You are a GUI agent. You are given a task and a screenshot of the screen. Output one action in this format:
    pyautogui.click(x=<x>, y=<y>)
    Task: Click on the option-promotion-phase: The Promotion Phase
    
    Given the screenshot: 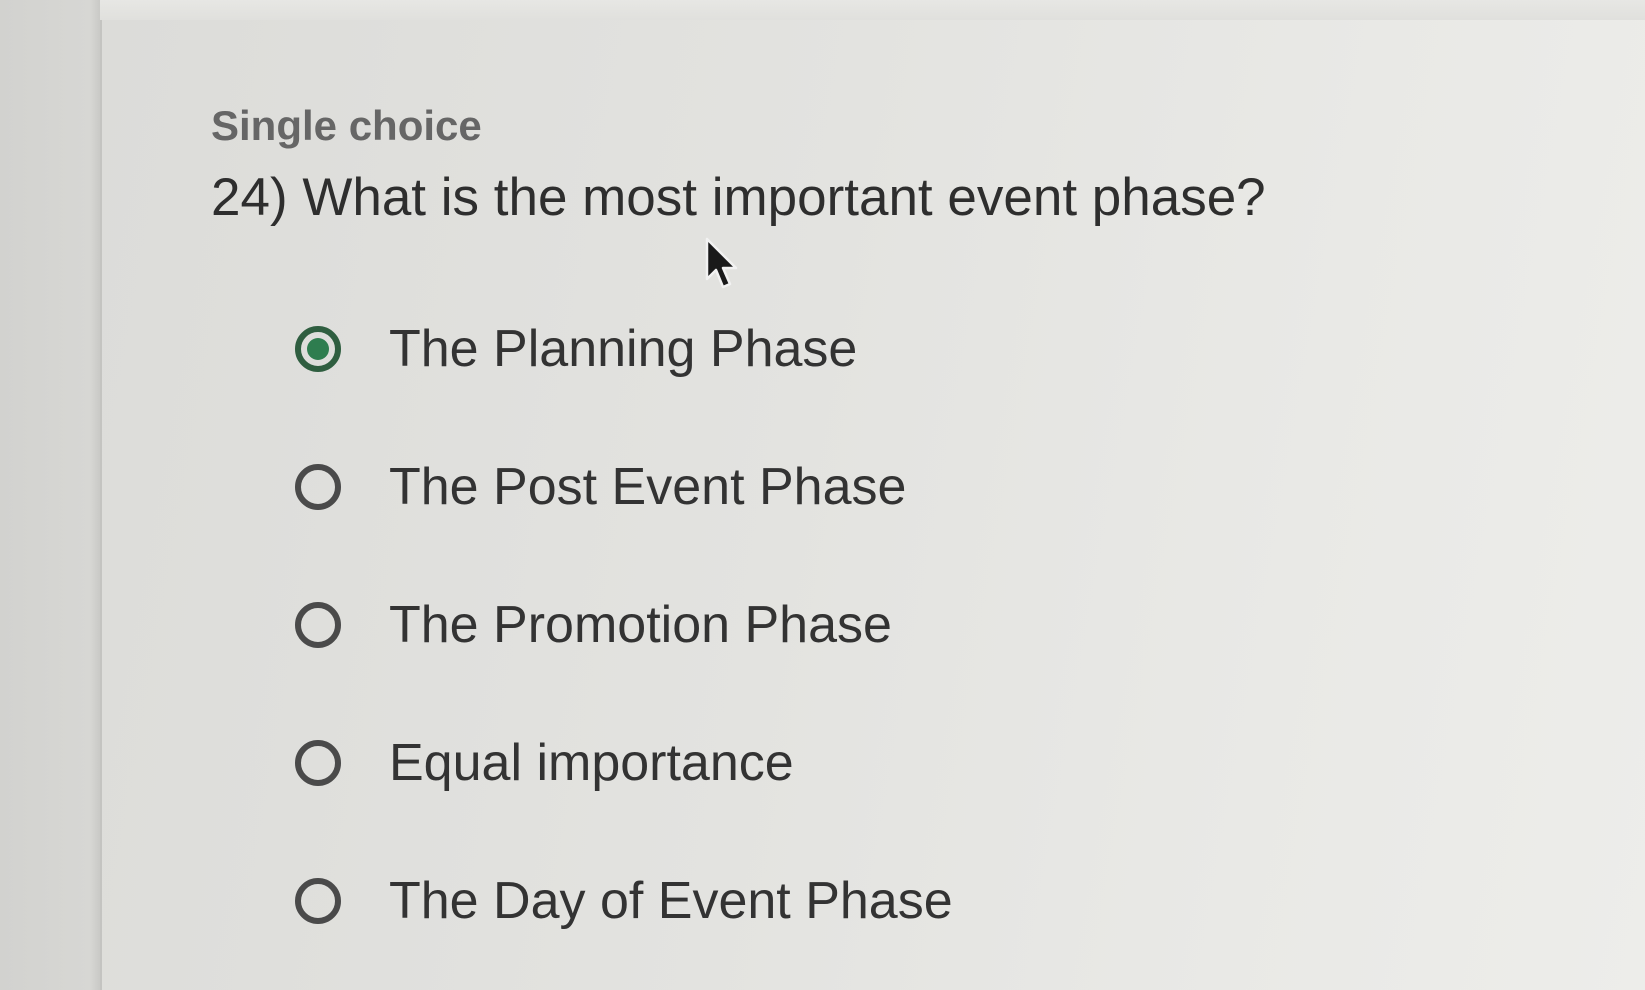 What is the action you would take?
    pyautogui.click(x=745, y=625)
    